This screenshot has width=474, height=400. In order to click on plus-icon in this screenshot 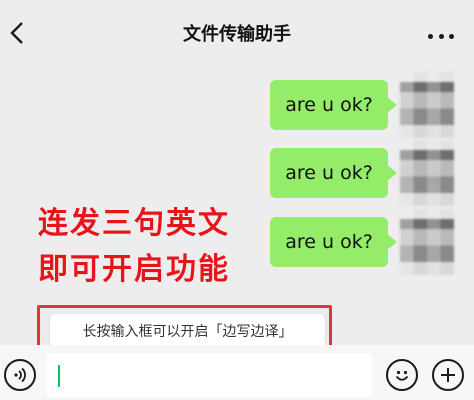, I will do `click(448, 375)`.